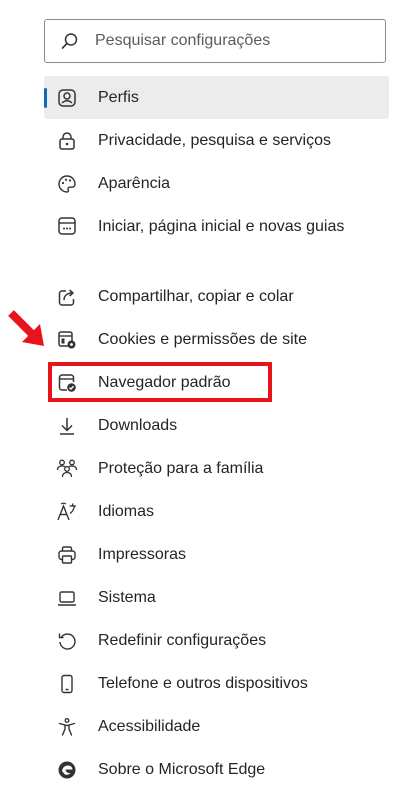 Image resolution: width=403 pixels, height=791 pixels. I want to click on nav-item-aparencia: Aparência, so click(216, 183).